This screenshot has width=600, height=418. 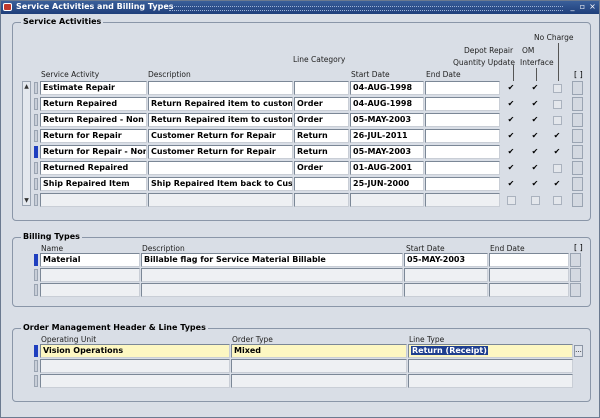 What do you see at coordinates (592, 7) in the screenshot?
I see `close-icon: ×` at bounding box center [592, 7].